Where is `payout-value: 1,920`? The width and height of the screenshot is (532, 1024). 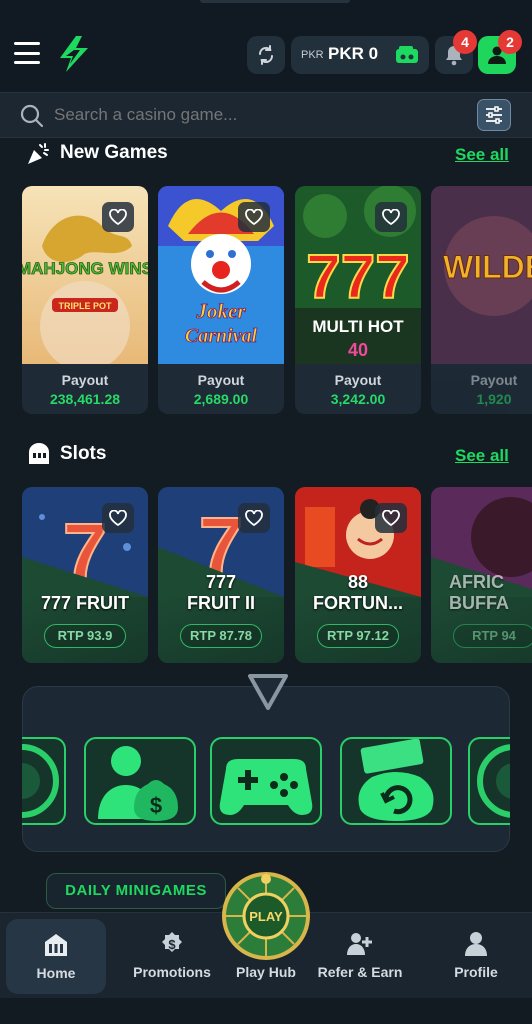
payout-value: 1,920 is located at coordinates (494, 399).